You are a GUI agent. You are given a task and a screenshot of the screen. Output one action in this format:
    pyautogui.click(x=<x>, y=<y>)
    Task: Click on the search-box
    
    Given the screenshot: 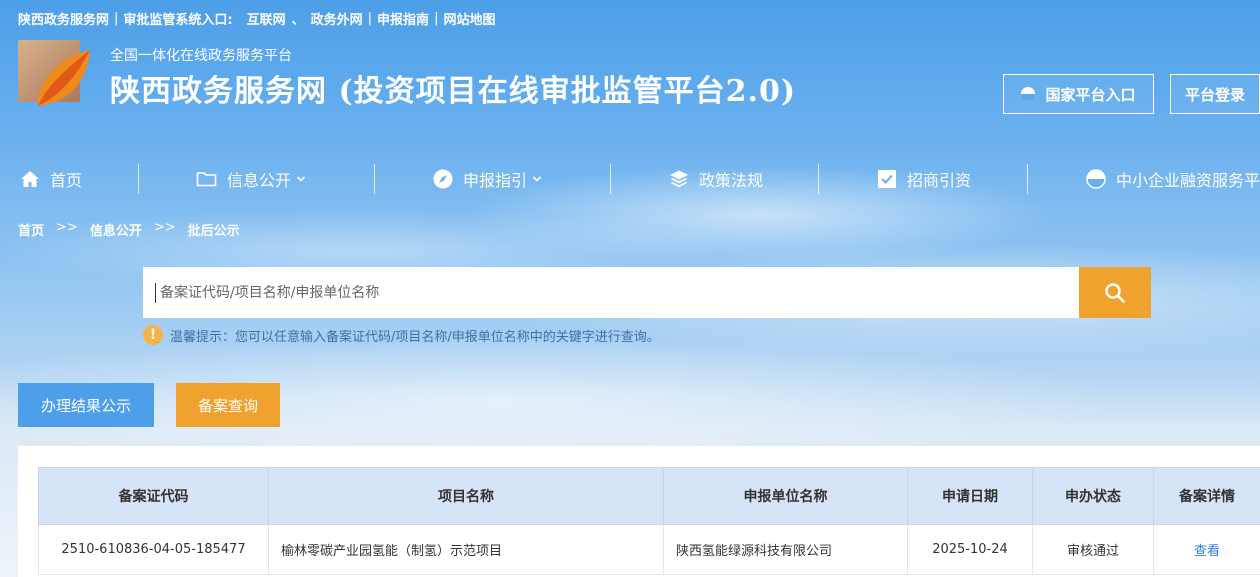 What is the action you would take?
    pyautogui.click(x=611, y=292)
    